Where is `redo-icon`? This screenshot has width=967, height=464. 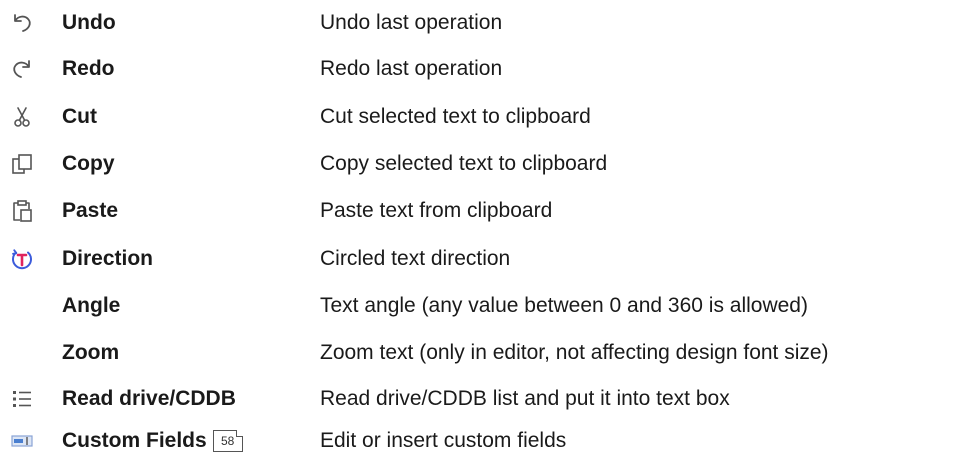
redo-icon is located at coordinates (22, 69).